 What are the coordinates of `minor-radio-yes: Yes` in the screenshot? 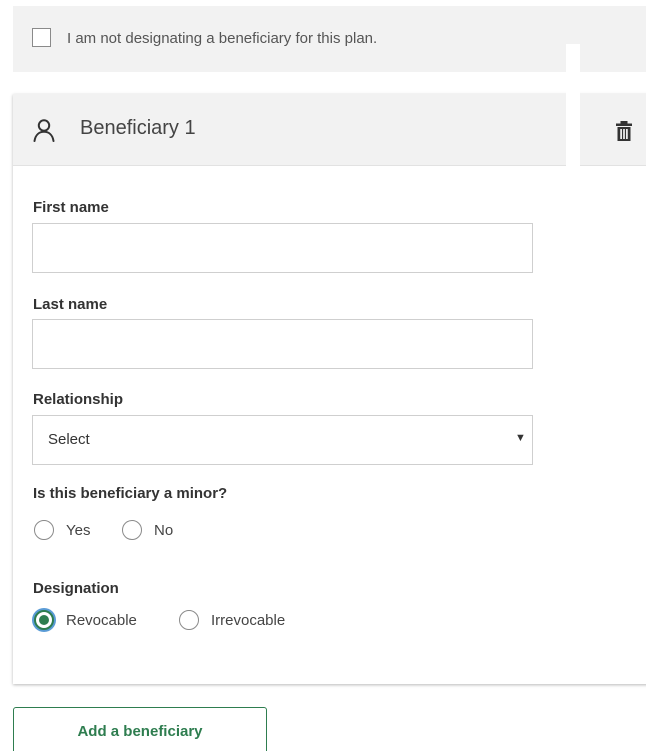 It's located at (74, 531).